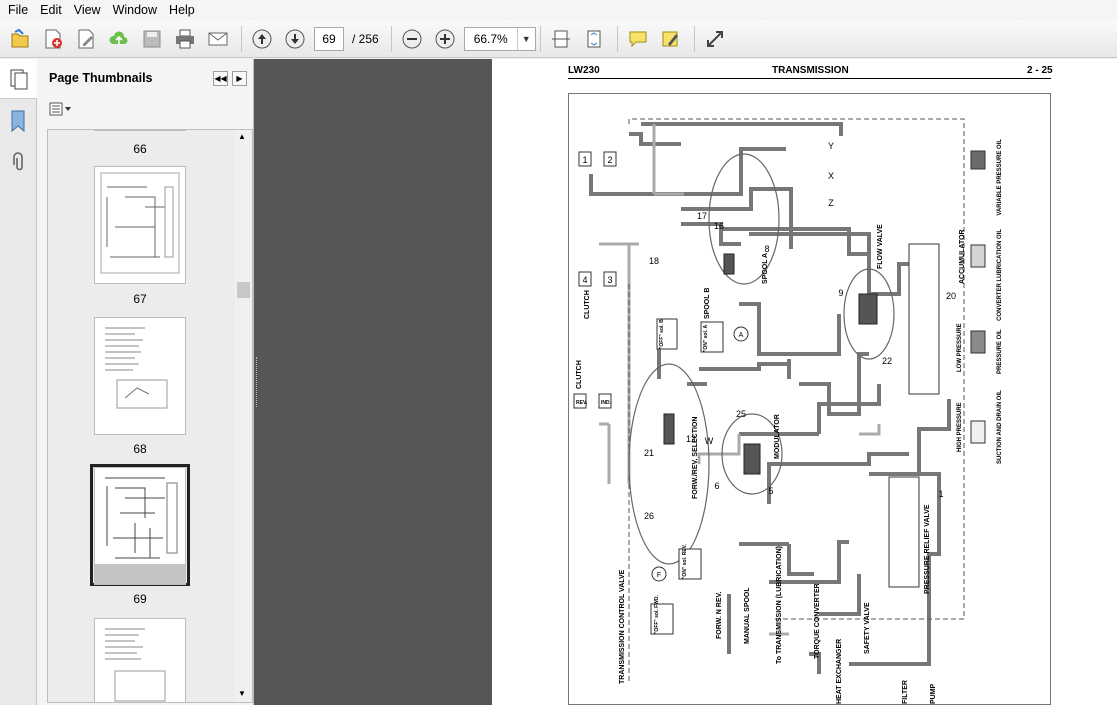 The image size is (1117, 705). I want to click on fit-page-icon, so click(594, 39).